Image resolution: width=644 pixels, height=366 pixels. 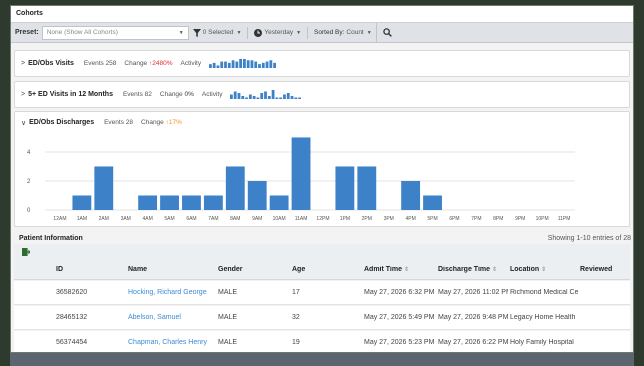 What do you see at coordinates (115, 32) in the screenshot?
I see `preset-select: None (Show All Cohorts) ▼` at bounding box center [115, 32].